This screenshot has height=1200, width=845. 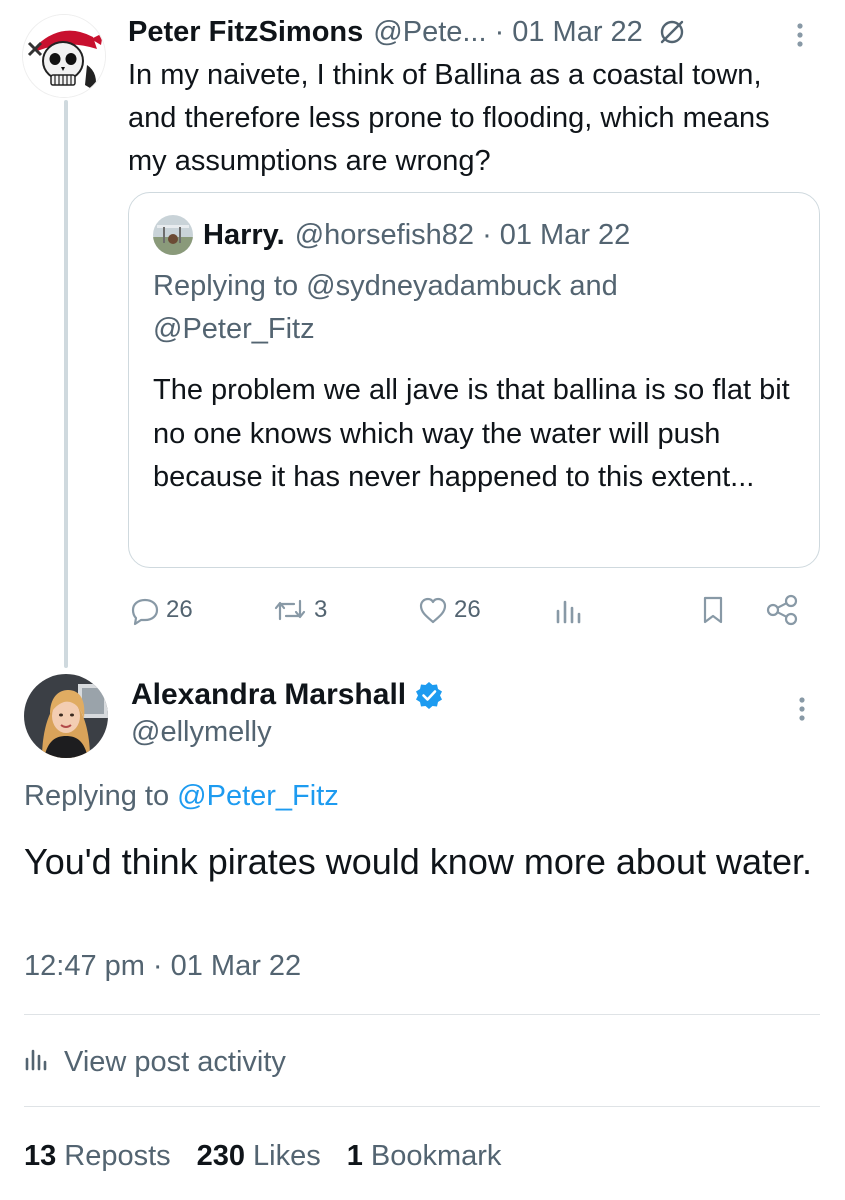 I want to click on replying-to: Replying to @Peter_Fitz, so click(x=181, y=796).